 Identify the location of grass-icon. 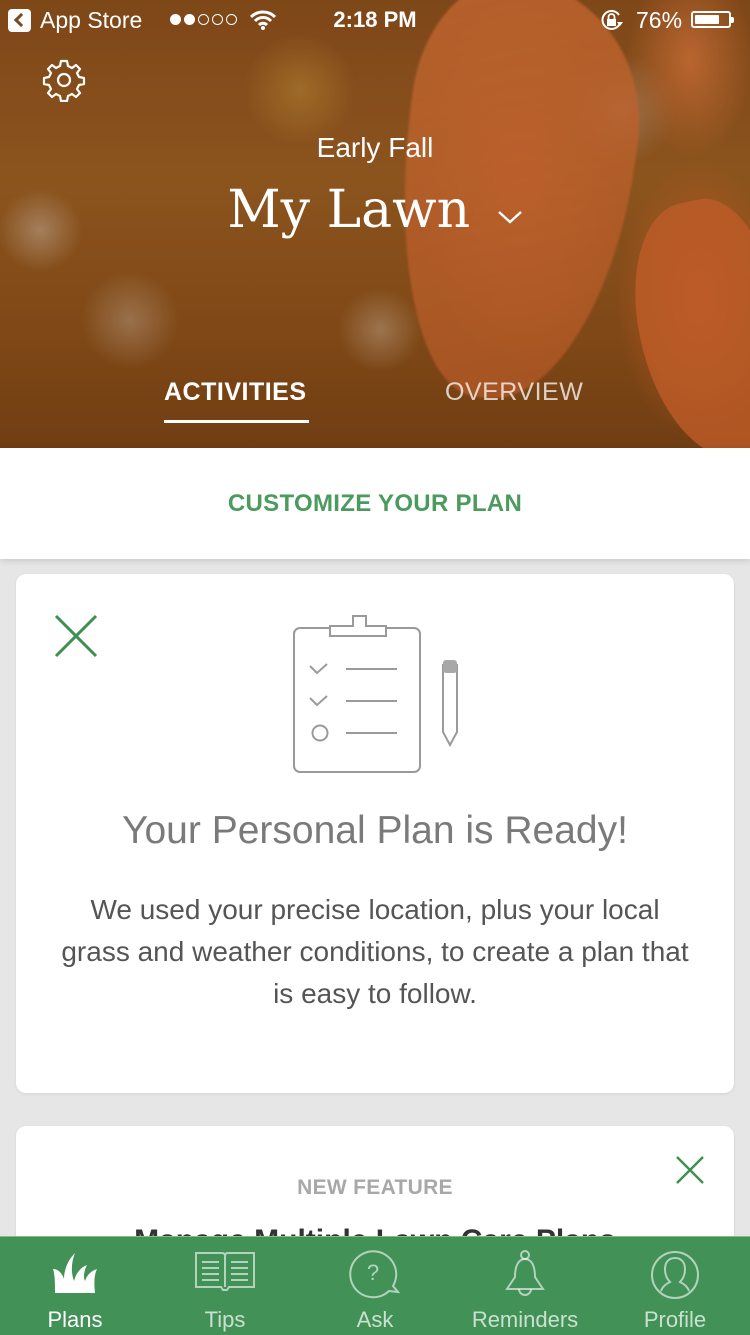
(75, 1273).